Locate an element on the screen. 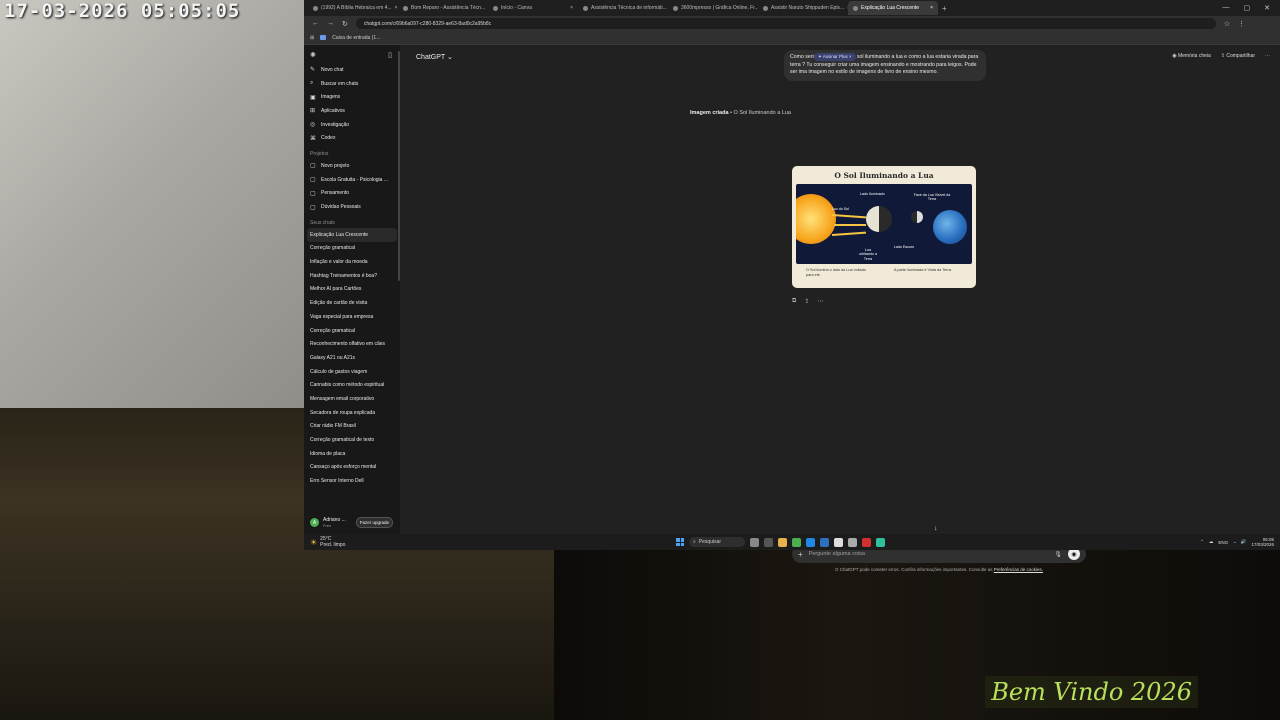 Image resolution: width=1280 pixels, height=720 pixels. browser-tab: Explicação Lua Crescente × is located at coordinates (893, 8).